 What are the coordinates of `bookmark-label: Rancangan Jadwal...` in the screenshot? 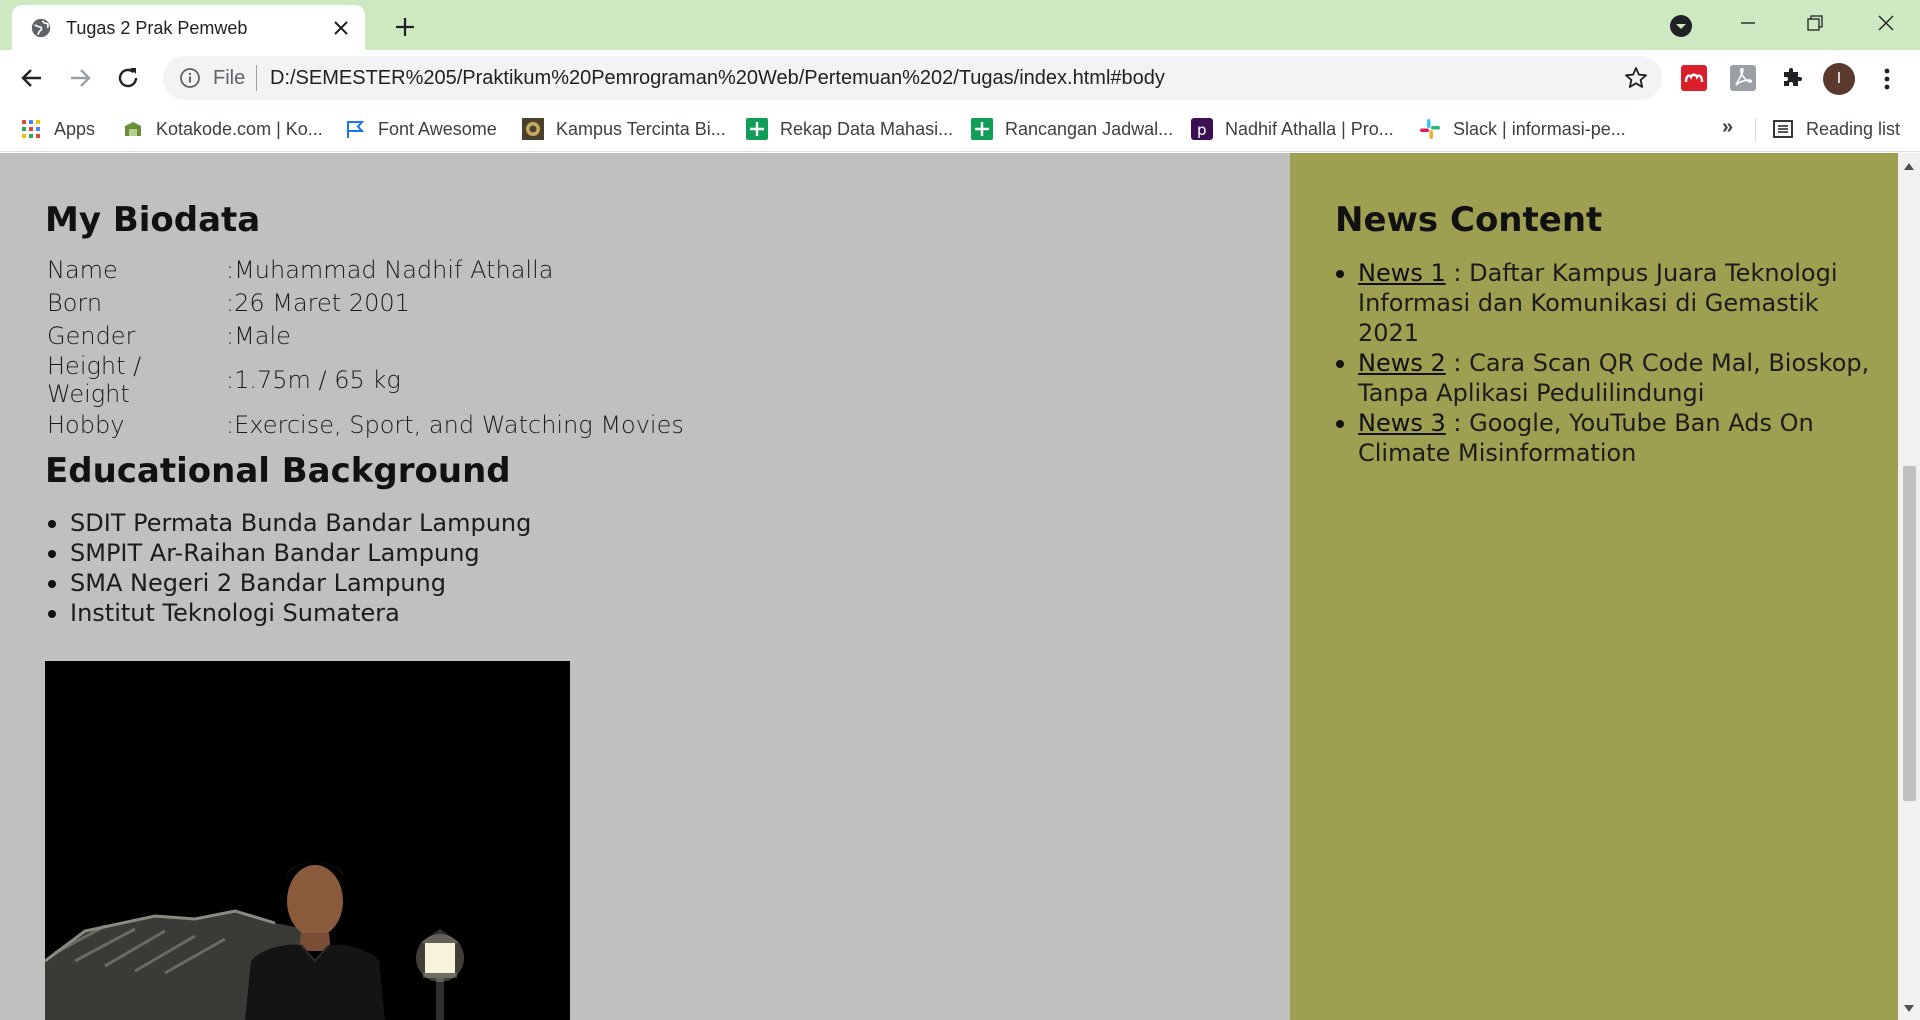 It's located at (1089, 128).